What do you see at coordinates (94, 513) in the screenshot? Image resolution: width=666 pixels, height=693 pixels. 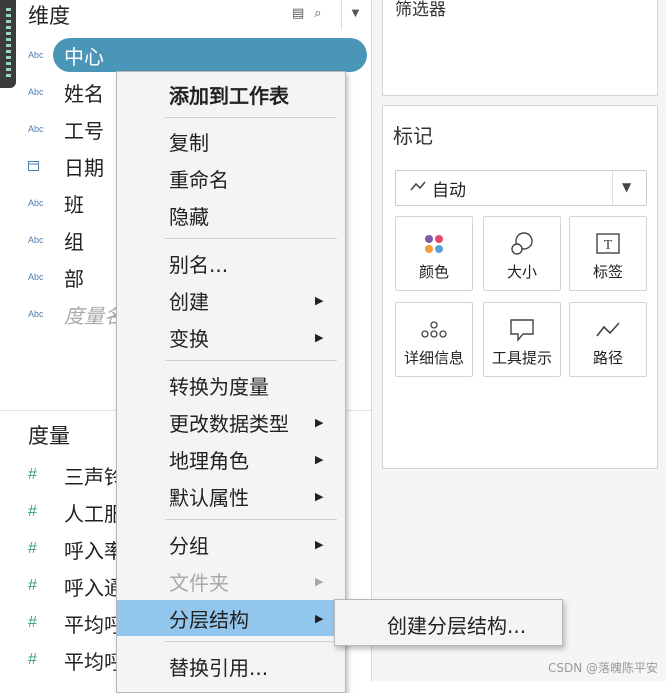 I see `field-name: 人工服` at bounding box center [94, 513].